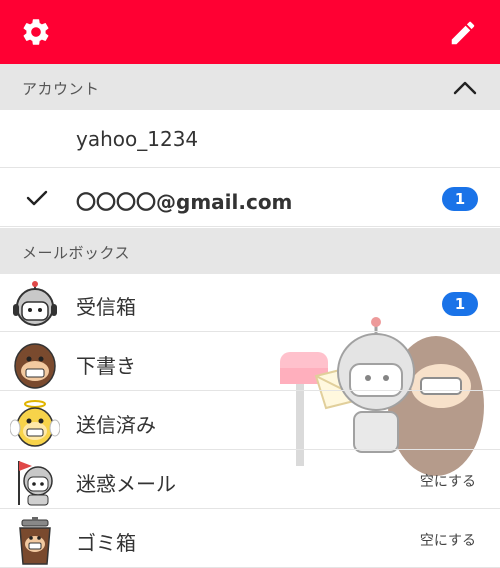 The width and height of the screenshot is (500, 568). What do you see at coordinates (448, 540) in the screenshot?
I see `empty-trash-button: 空にする` at bounding box center [448, 540].